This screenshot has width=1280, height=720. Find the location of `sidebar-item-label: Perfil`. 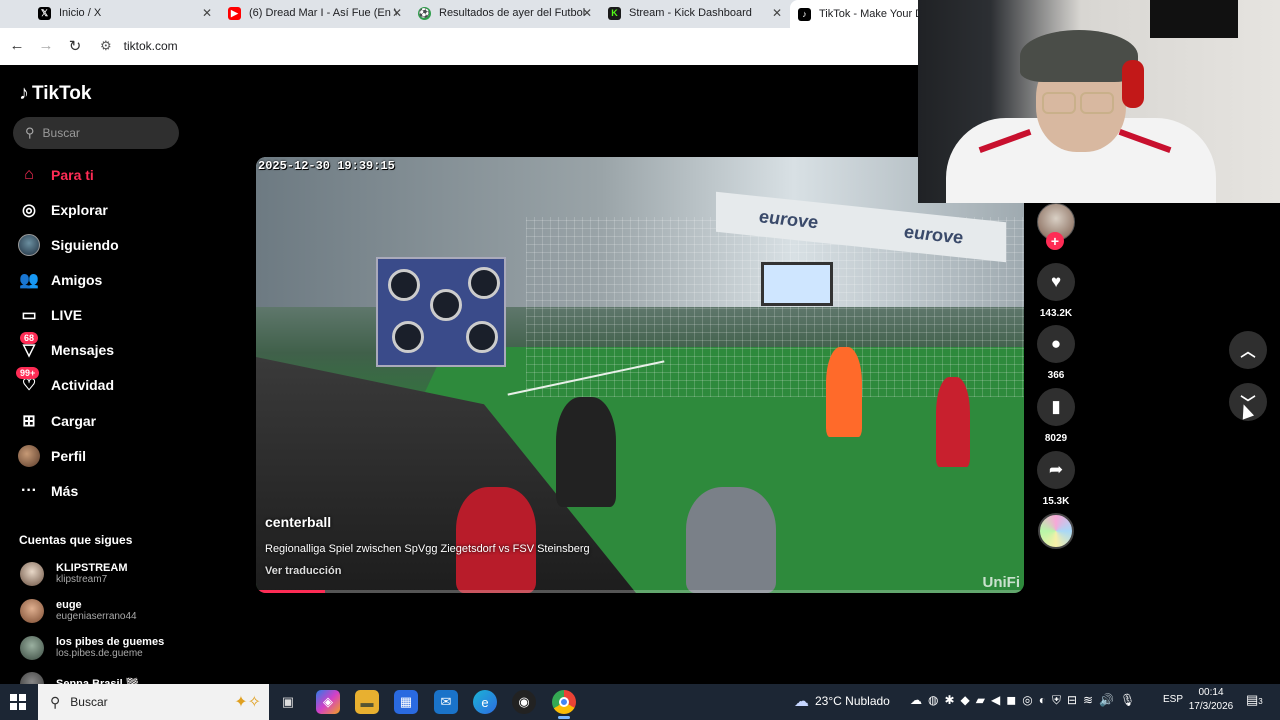

sidebar-item-label: Perfil is located at coordinates (69, 456).